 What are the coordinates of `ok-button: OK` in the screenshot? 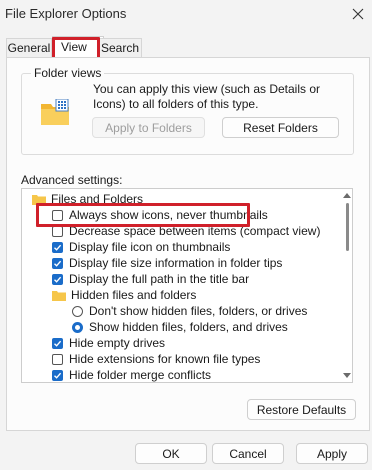 It's located at (171, 453).